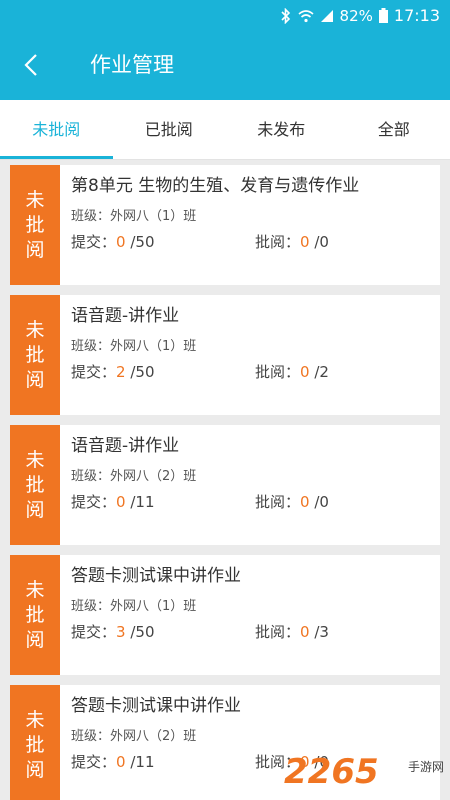  Describe the element at coordinates (383, 15) in the screenshot. I see `battery-icon` at that location.